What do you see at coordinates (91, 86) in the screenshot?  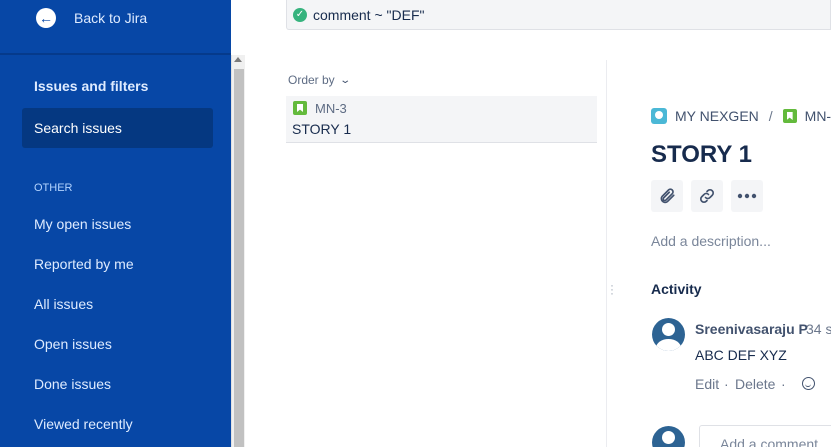 I see `sidebar-title: Issues and filters` at bounding box center [91, 86].